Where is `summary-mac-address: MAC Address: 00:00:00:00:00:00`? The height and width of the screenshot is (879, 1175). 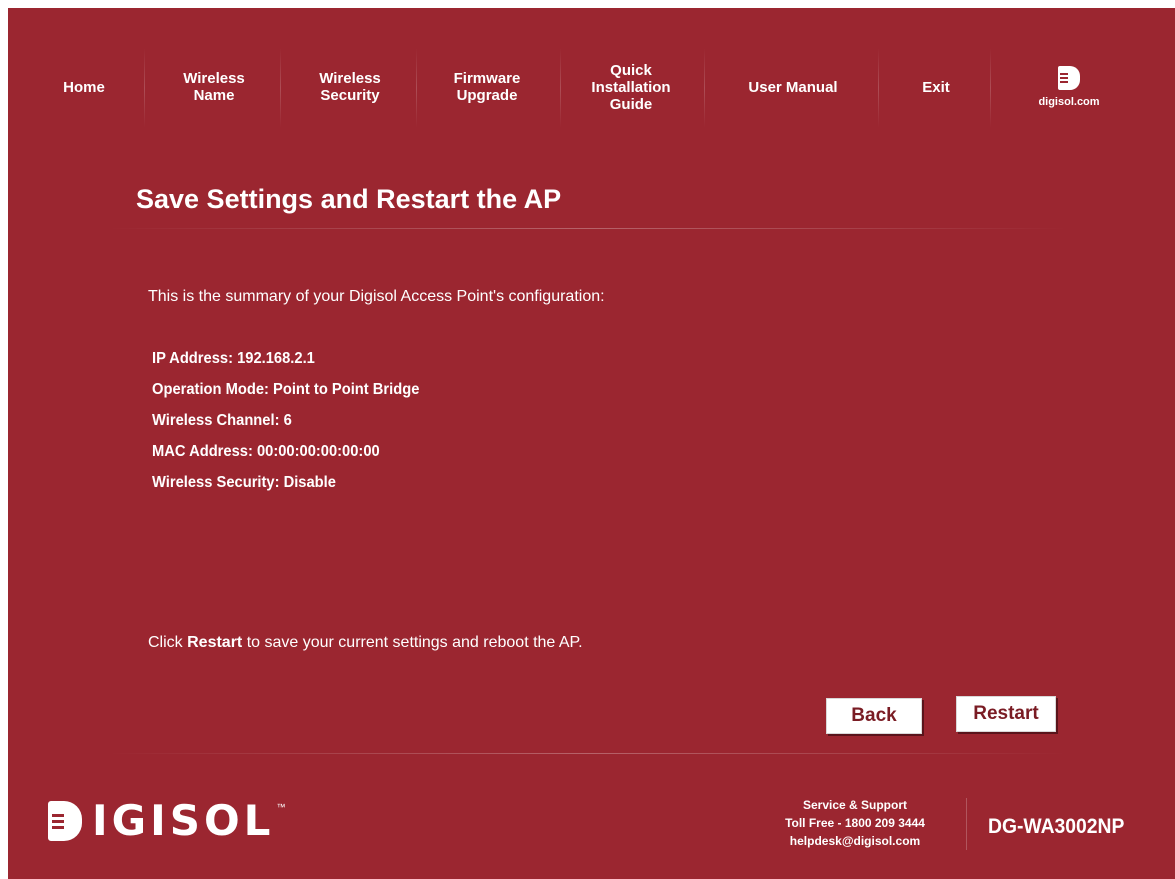 summary-mac-address: MAC Address: 00:00:00:00:00:00 is located at coordinates (266, 451).